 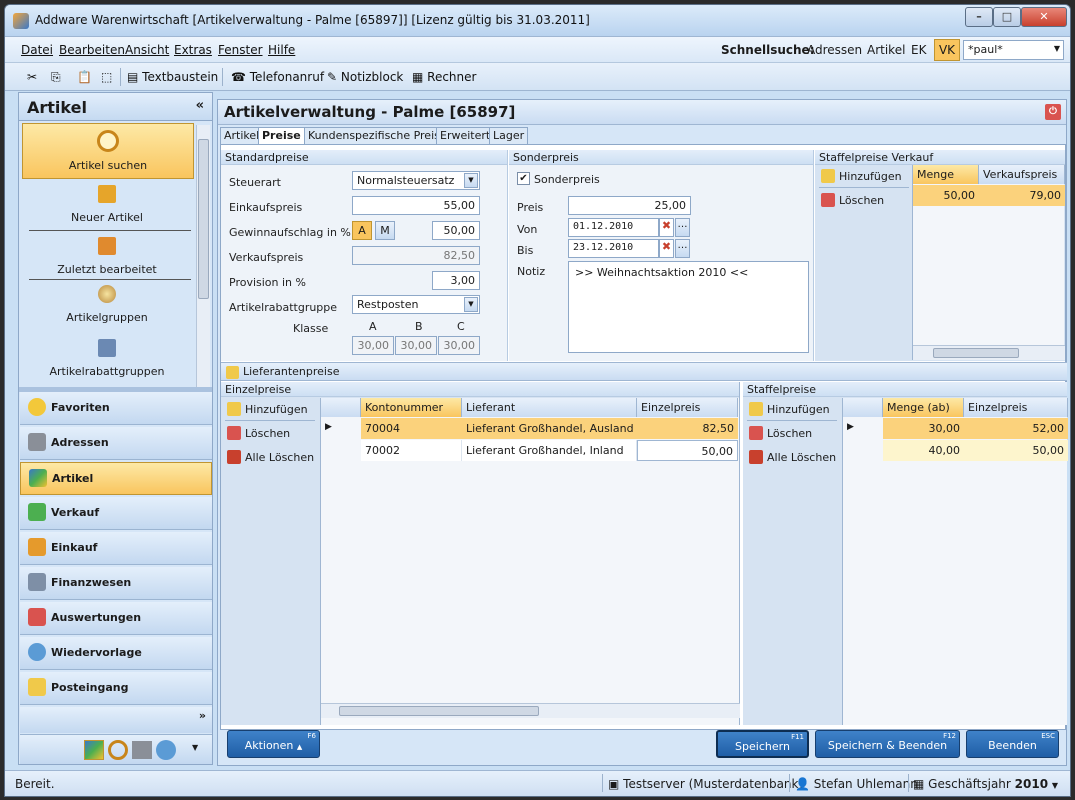 What do you see at coordinates (1016, 450) in the screenshot?
I see `staffel-row2-preis: 50,00` at bounding box center [1016, 450].